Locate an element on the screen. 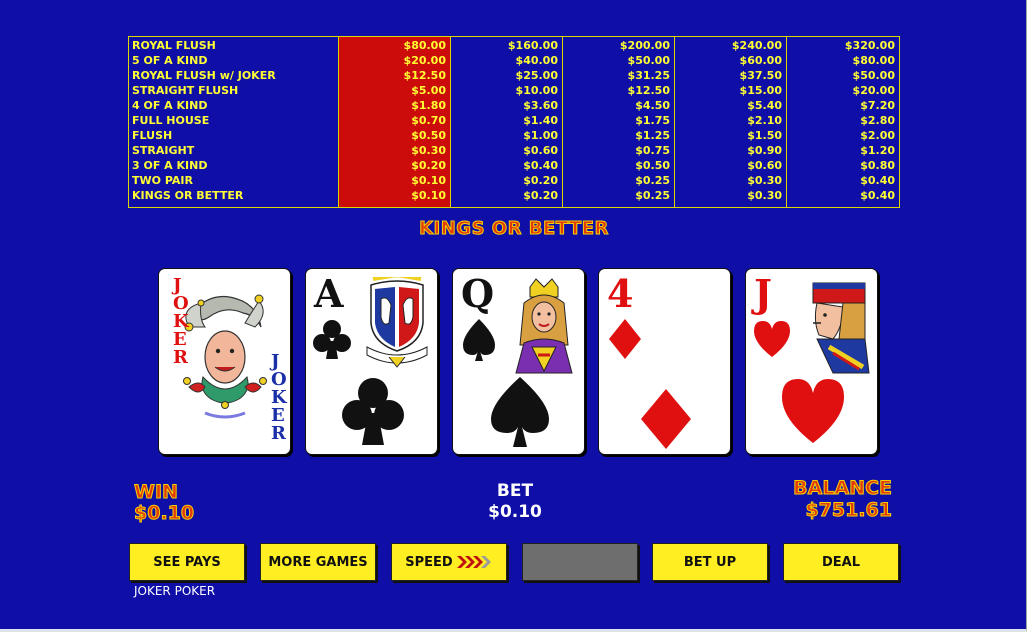 The image size is (1028, 633). payout-value: $31.25 is located at coordinates (648, 75).